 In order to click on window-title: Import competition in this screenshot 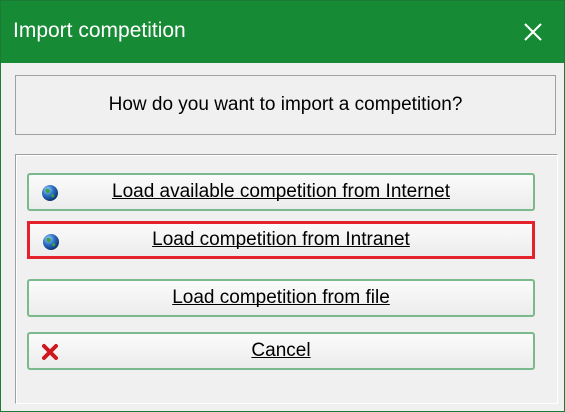, I will do `click(99, 30)`.